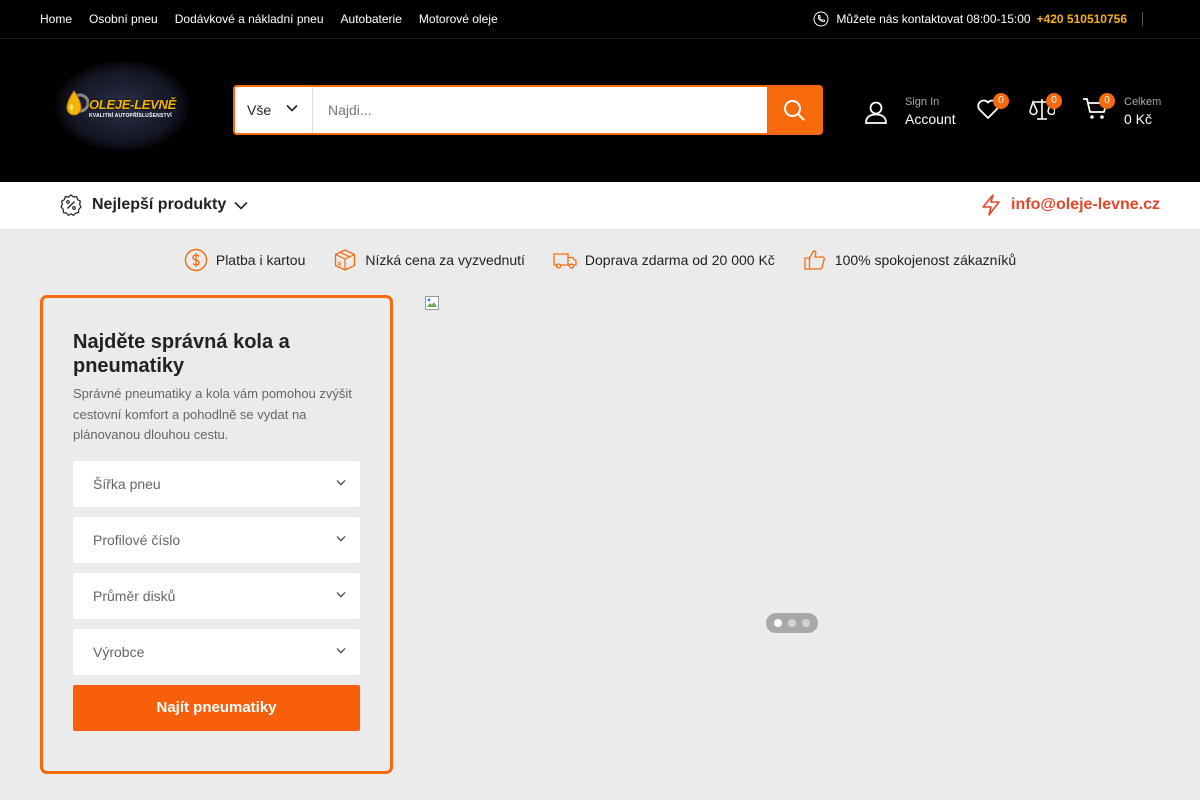  What do you see at coordinates (540, 110) in the screenshot?
I see `search-input` at bounding box center [540, 110].